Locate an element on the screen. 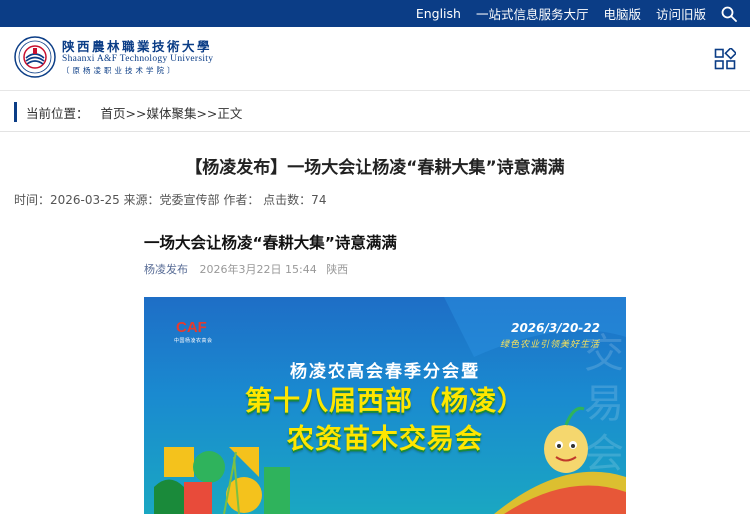 Image resolution: width=750 pixels, height=514 pixels. article-date: 2026年3月22日 15:44 is located at coordinates (258, 269).